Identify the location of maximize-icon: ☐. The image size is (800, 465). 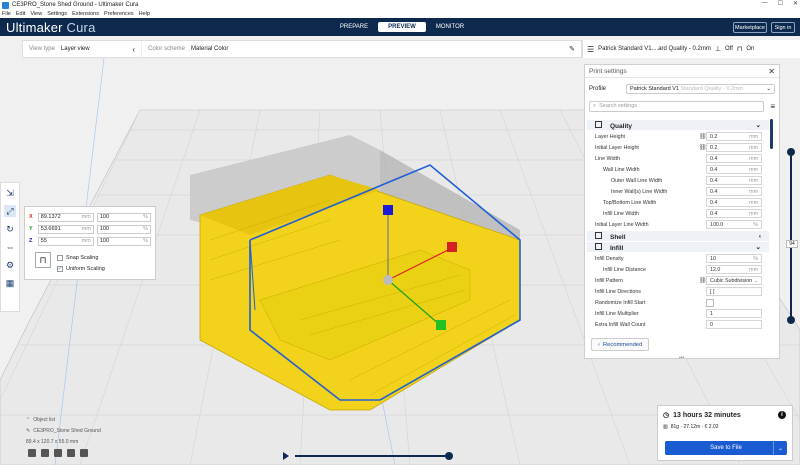
(780, 3).